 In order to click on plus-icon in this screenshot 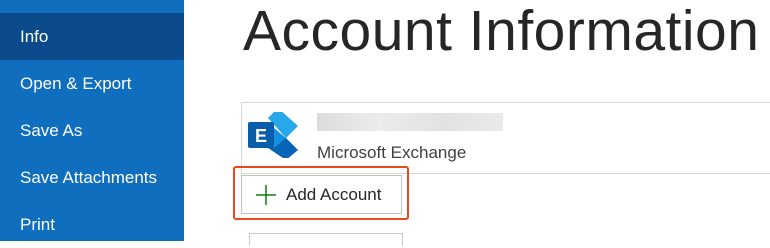, I will do `click(266, 195)`.